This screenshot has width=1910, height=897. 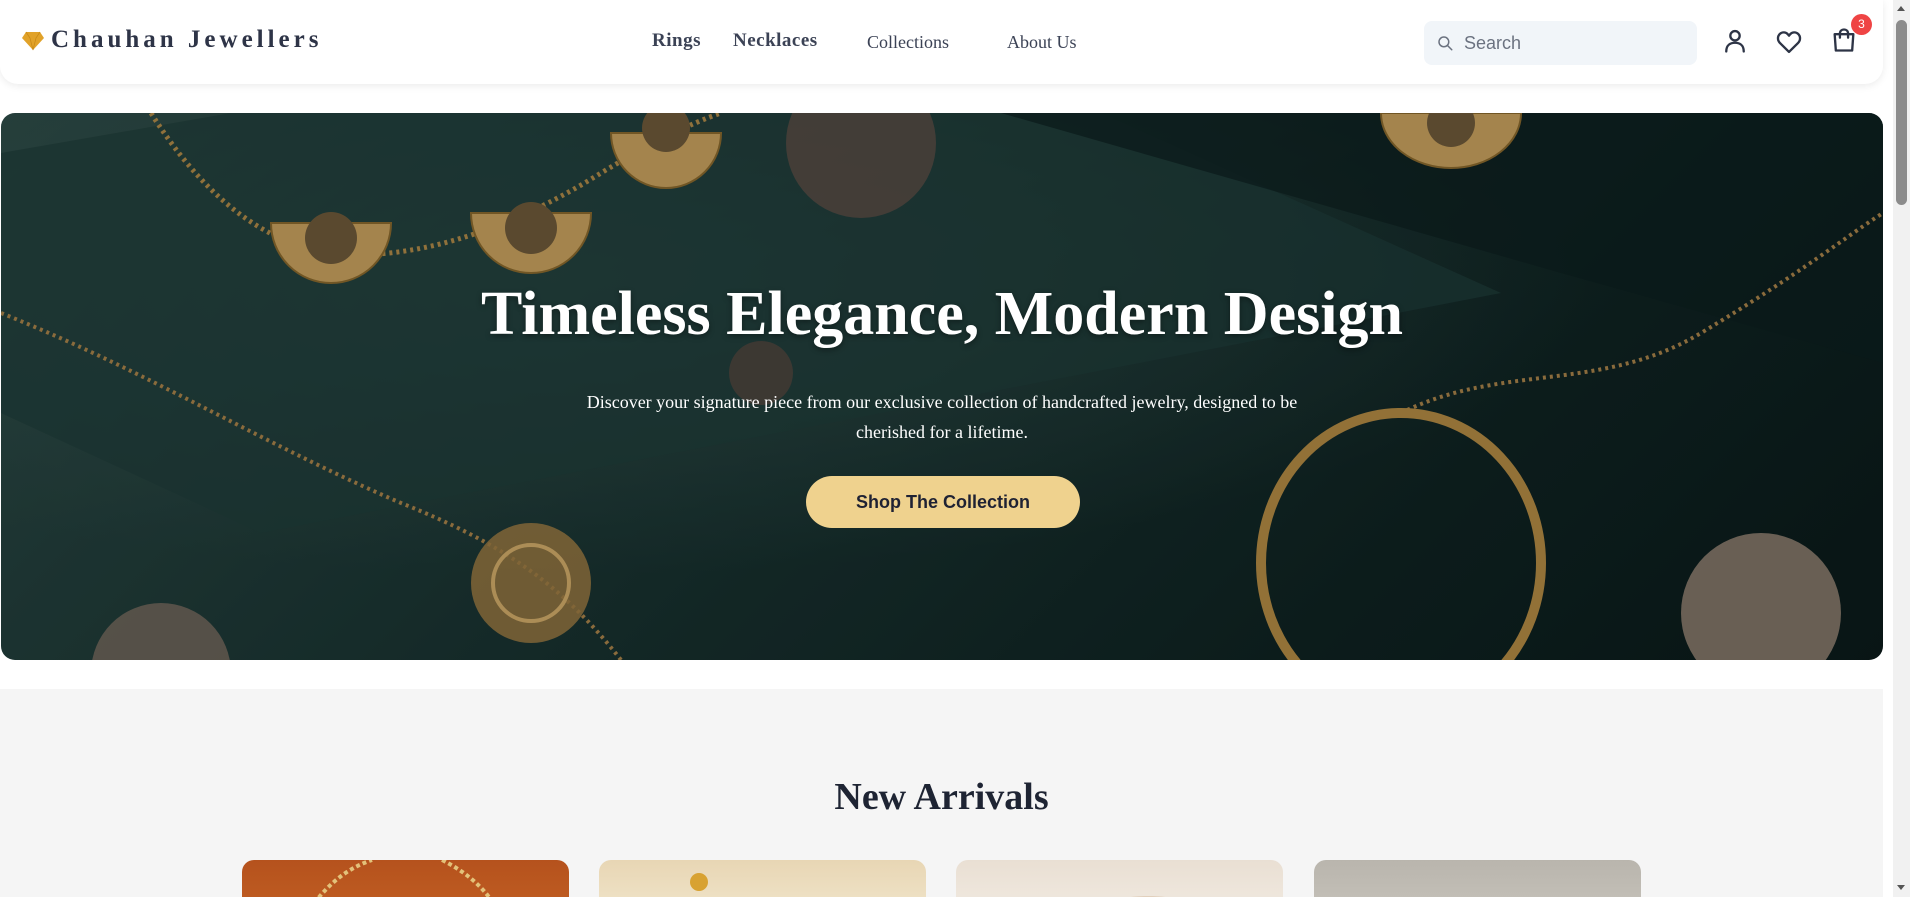 I want to click on search-box, so click(x=1560, y=43).